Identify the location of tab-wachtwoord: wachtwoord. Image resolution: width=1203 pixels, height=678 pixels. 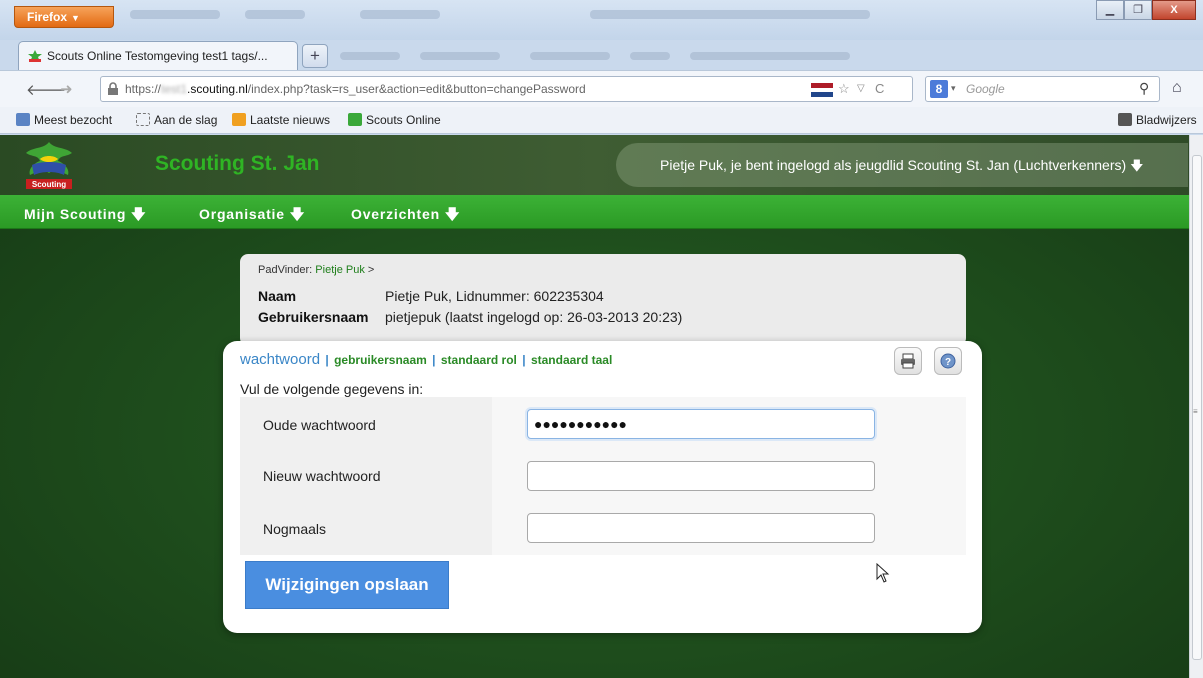
(280, 359).